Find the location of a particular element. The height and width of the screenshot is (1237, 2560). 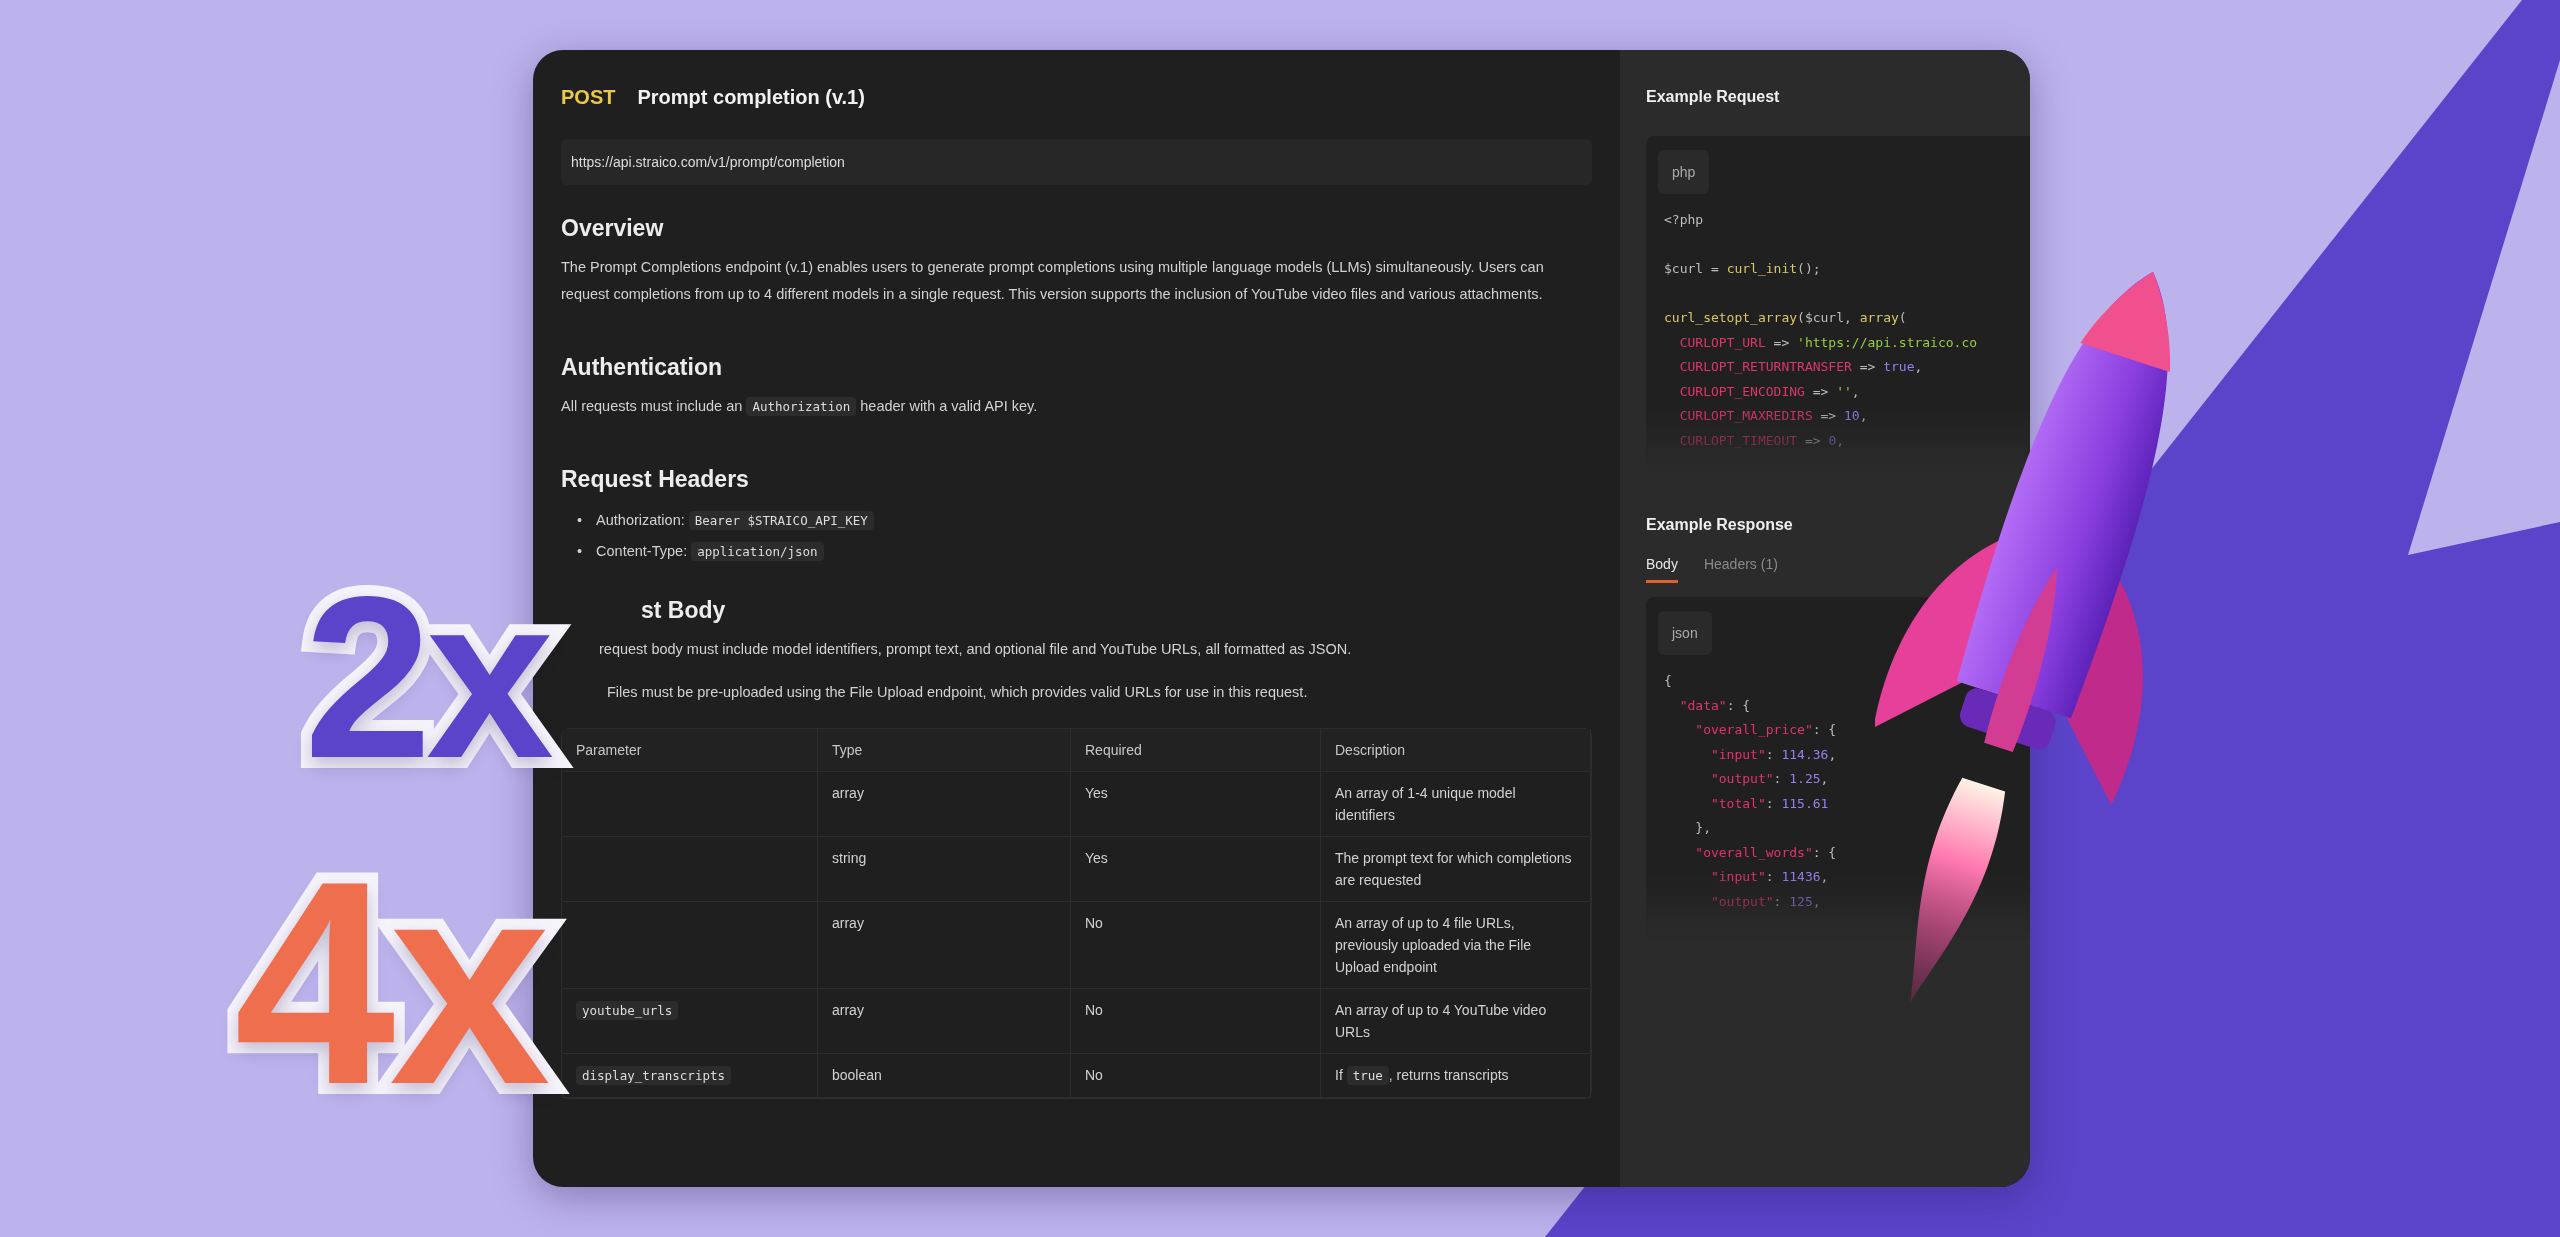

http-method: POST is located at coordinates (588, 97).